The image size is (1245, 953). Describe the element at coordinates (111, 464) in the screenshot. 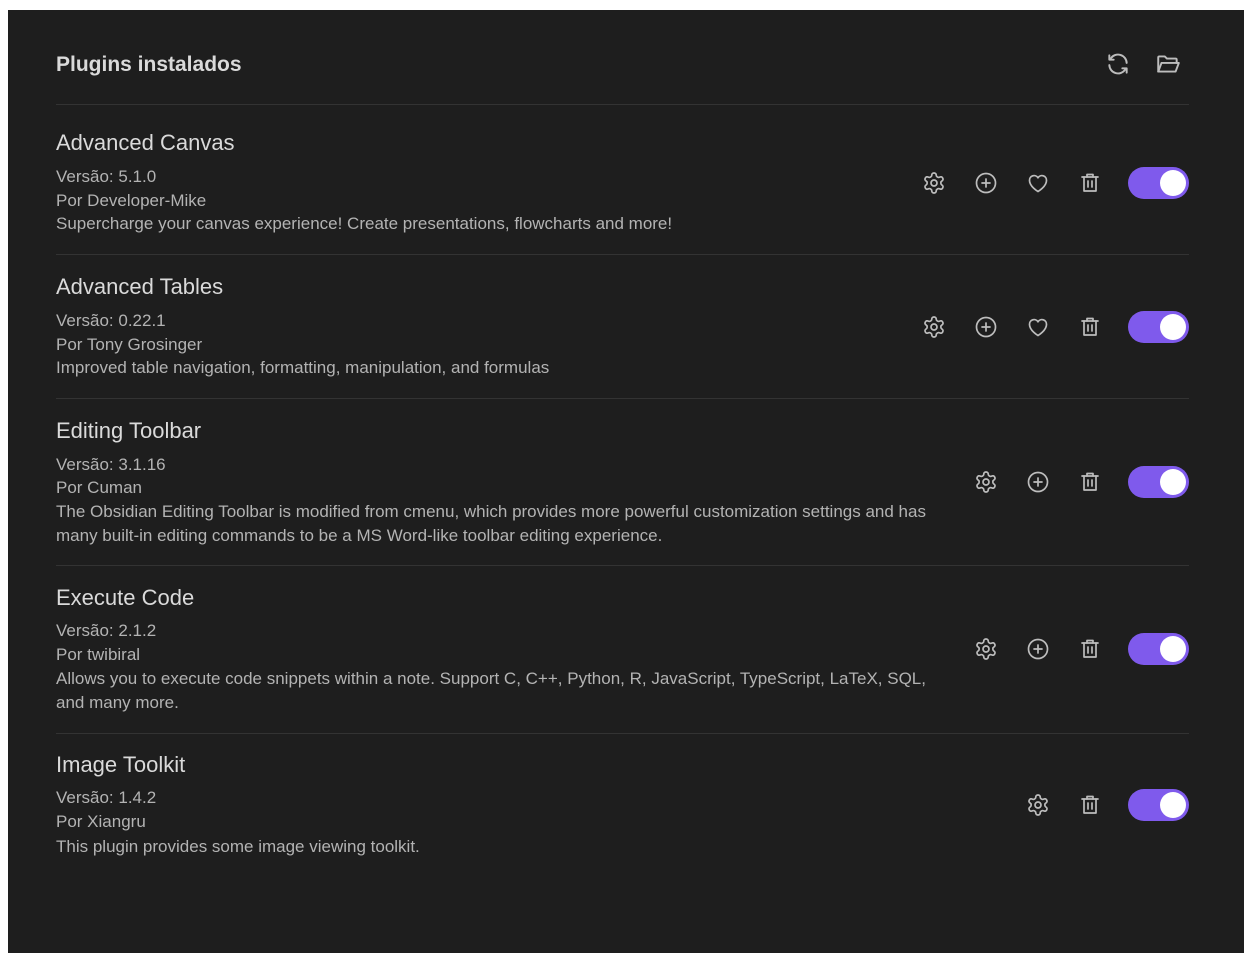

I see `plugin-version: Versão: 3.1.16` at that location.